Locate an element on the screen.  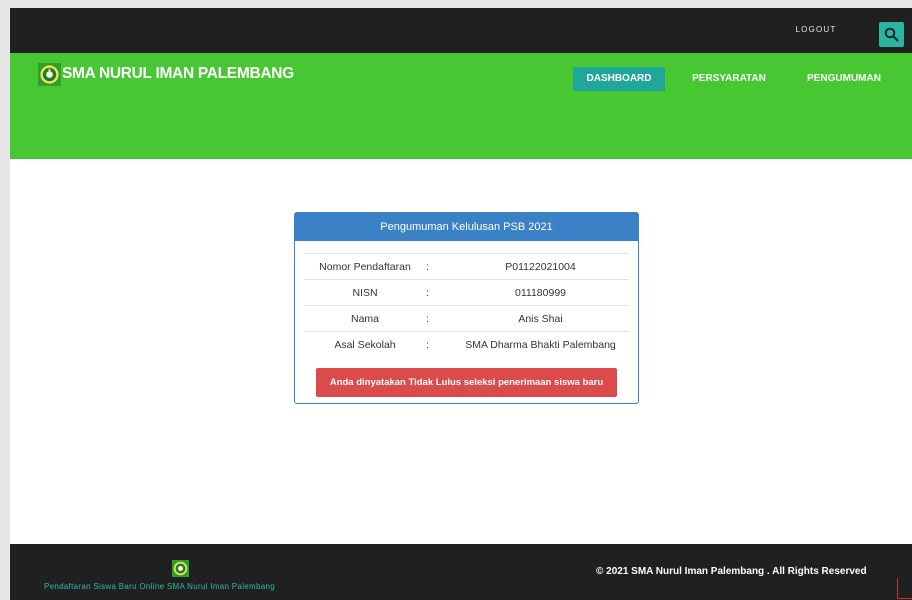
search-button is located at coordinates (891, 34).